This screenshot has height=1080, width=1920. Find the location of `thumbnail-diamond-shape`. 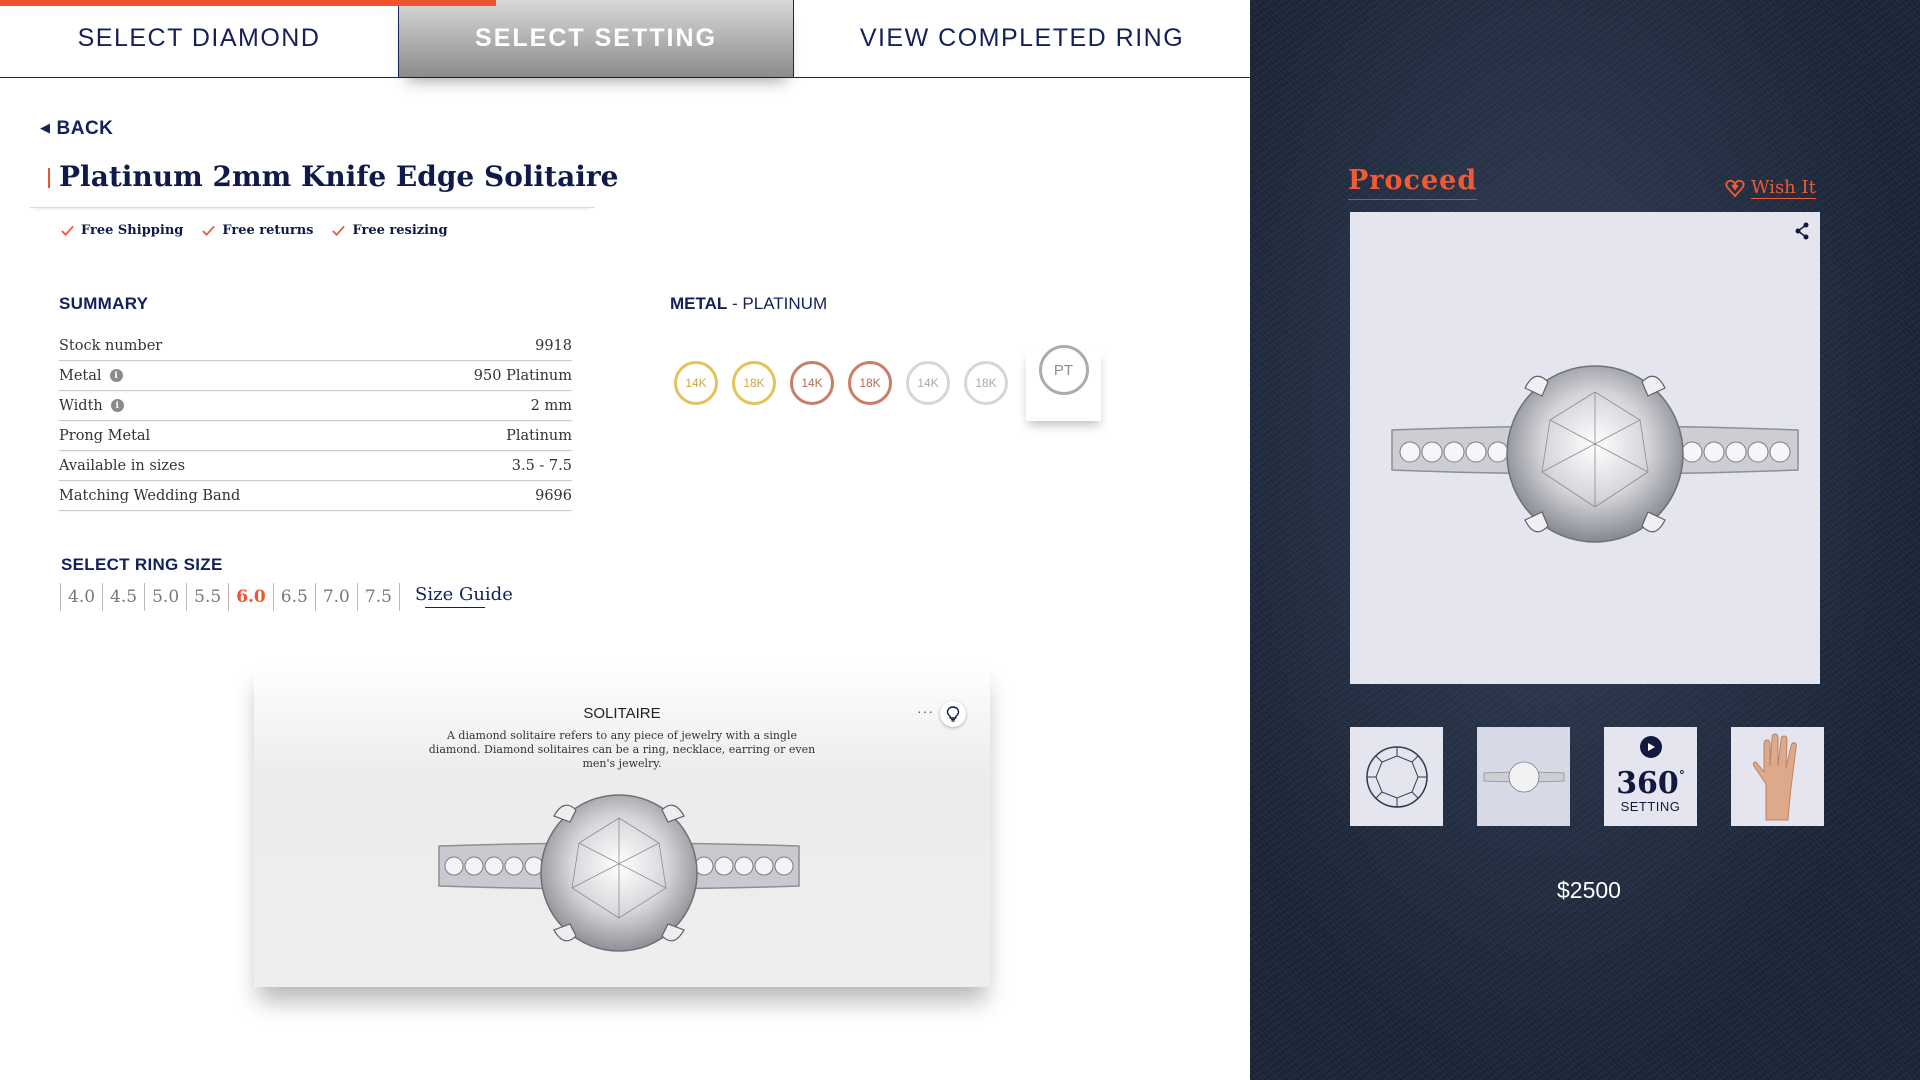

thumbnail-diamond-shape is located at coordinates (1396, 776).